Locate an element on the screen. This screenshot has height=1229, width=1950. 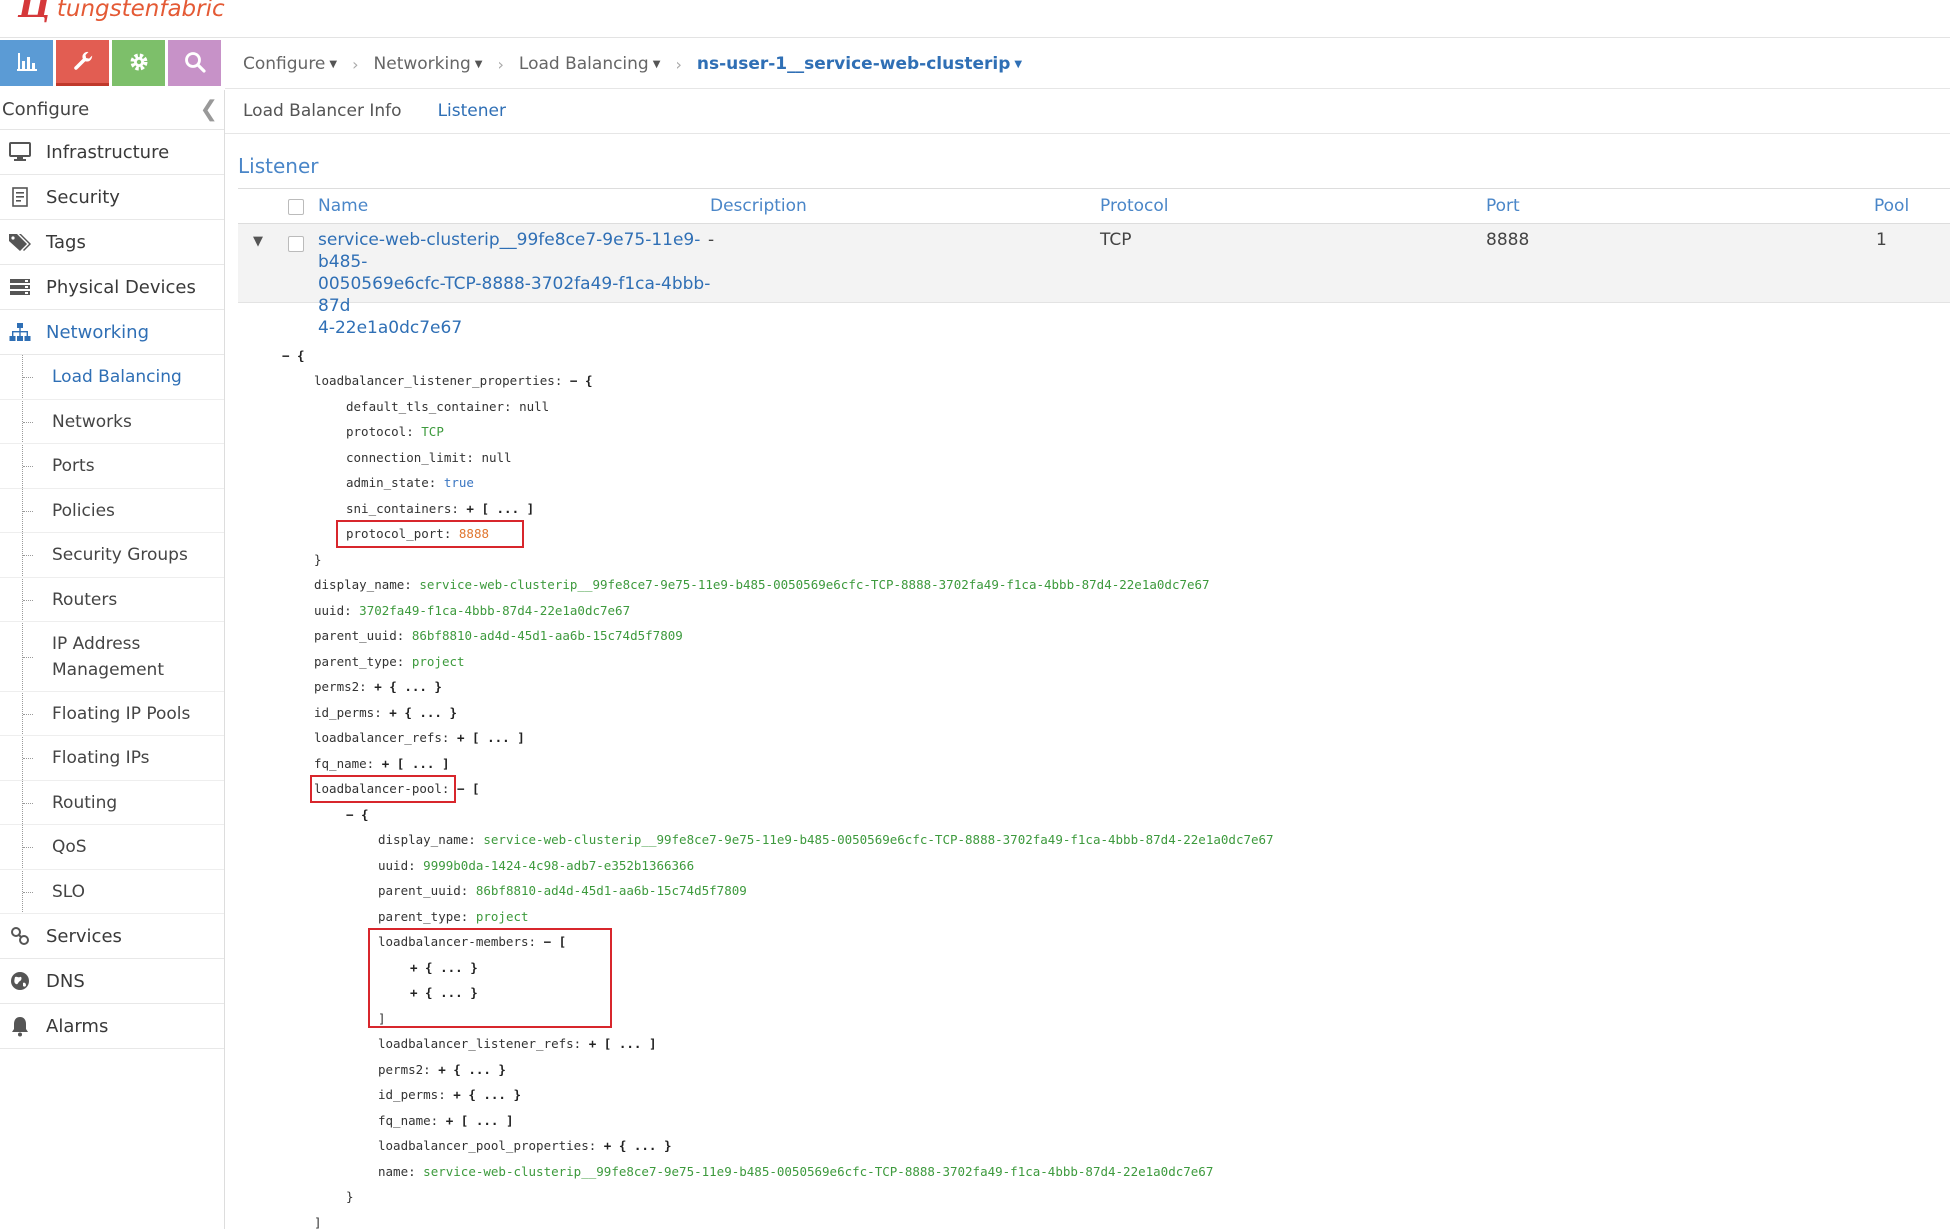
sidebar-subitem-qos: QoS is located at coordinates (112, 847).